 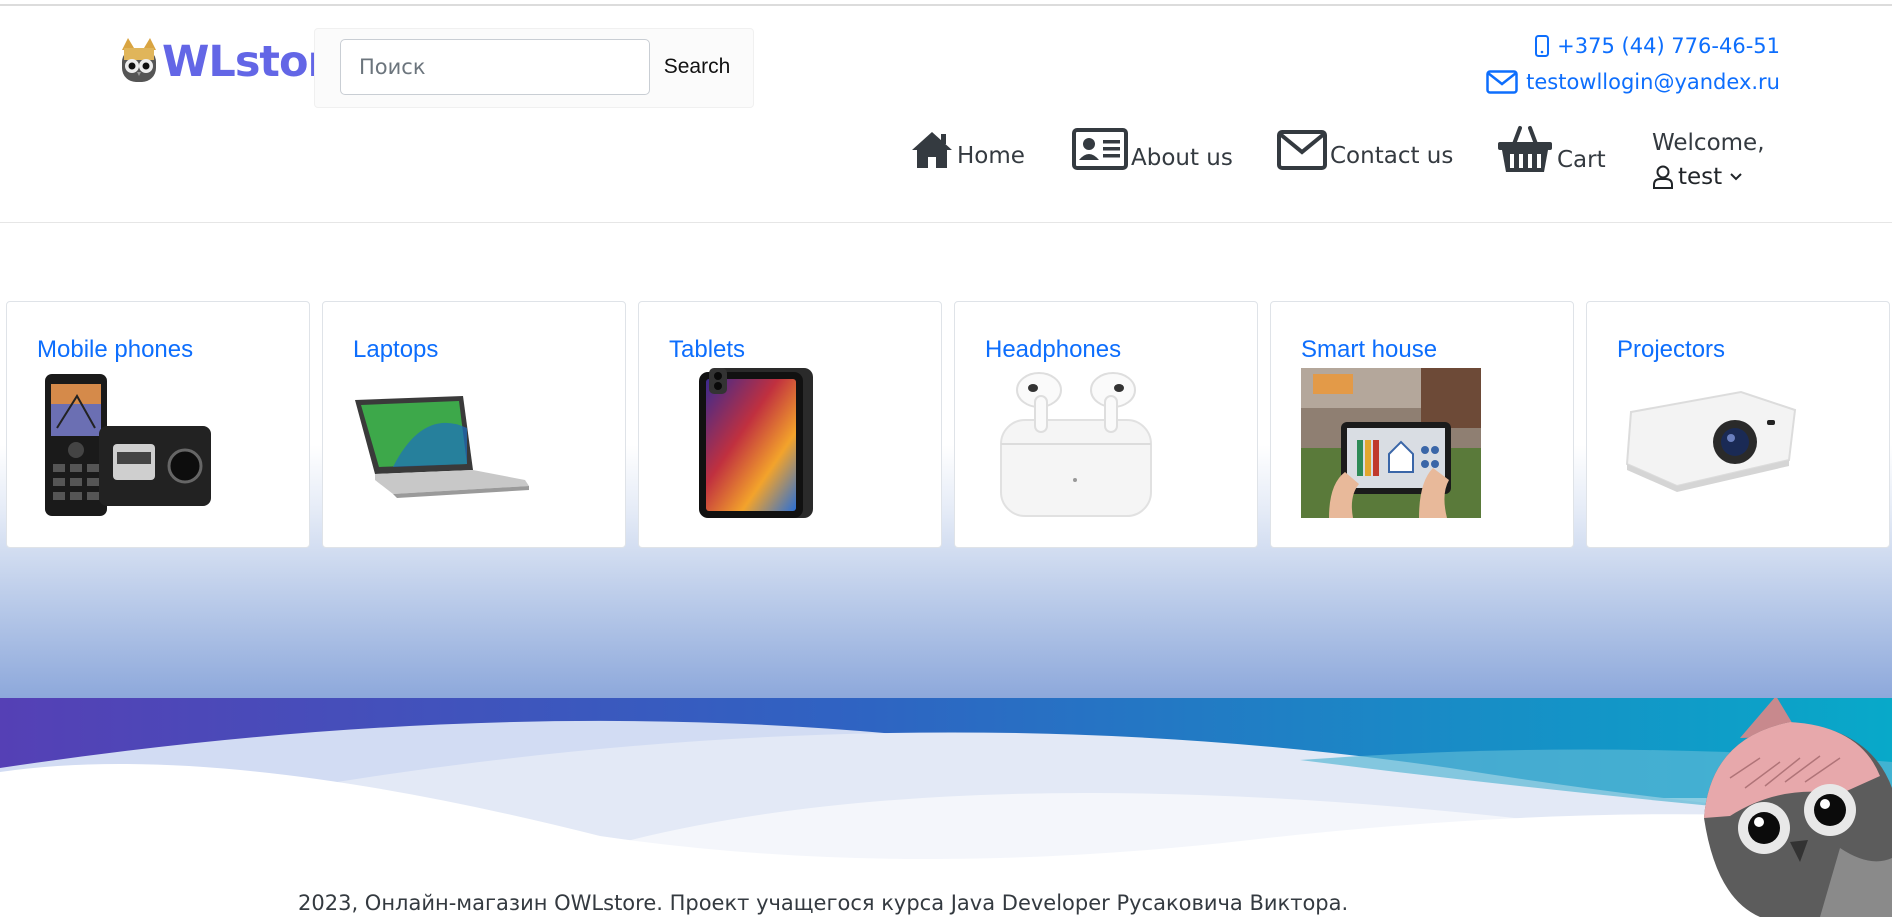 What do you see at coordinates (115, 350) in the screenshot?
I see `category-title: Mobile phones` at bounding box center [115, 350].